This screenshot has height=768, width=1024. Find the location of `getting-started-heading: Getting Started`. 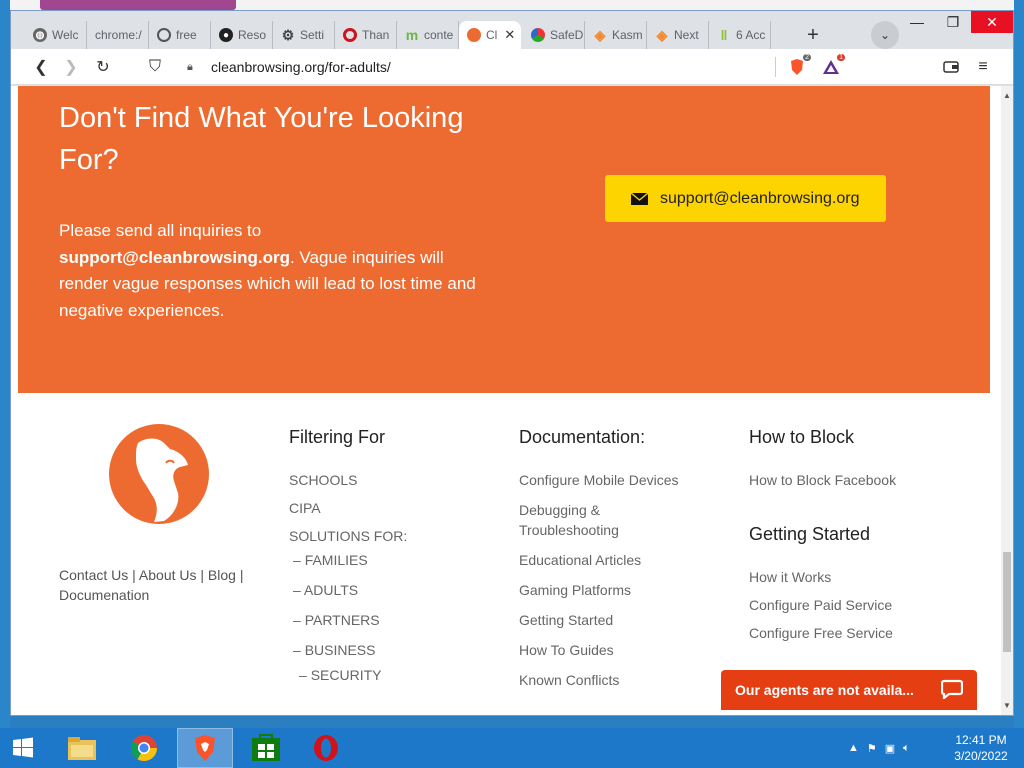

getting-started-heading: Getting Started is located at coordinates (810, 534).